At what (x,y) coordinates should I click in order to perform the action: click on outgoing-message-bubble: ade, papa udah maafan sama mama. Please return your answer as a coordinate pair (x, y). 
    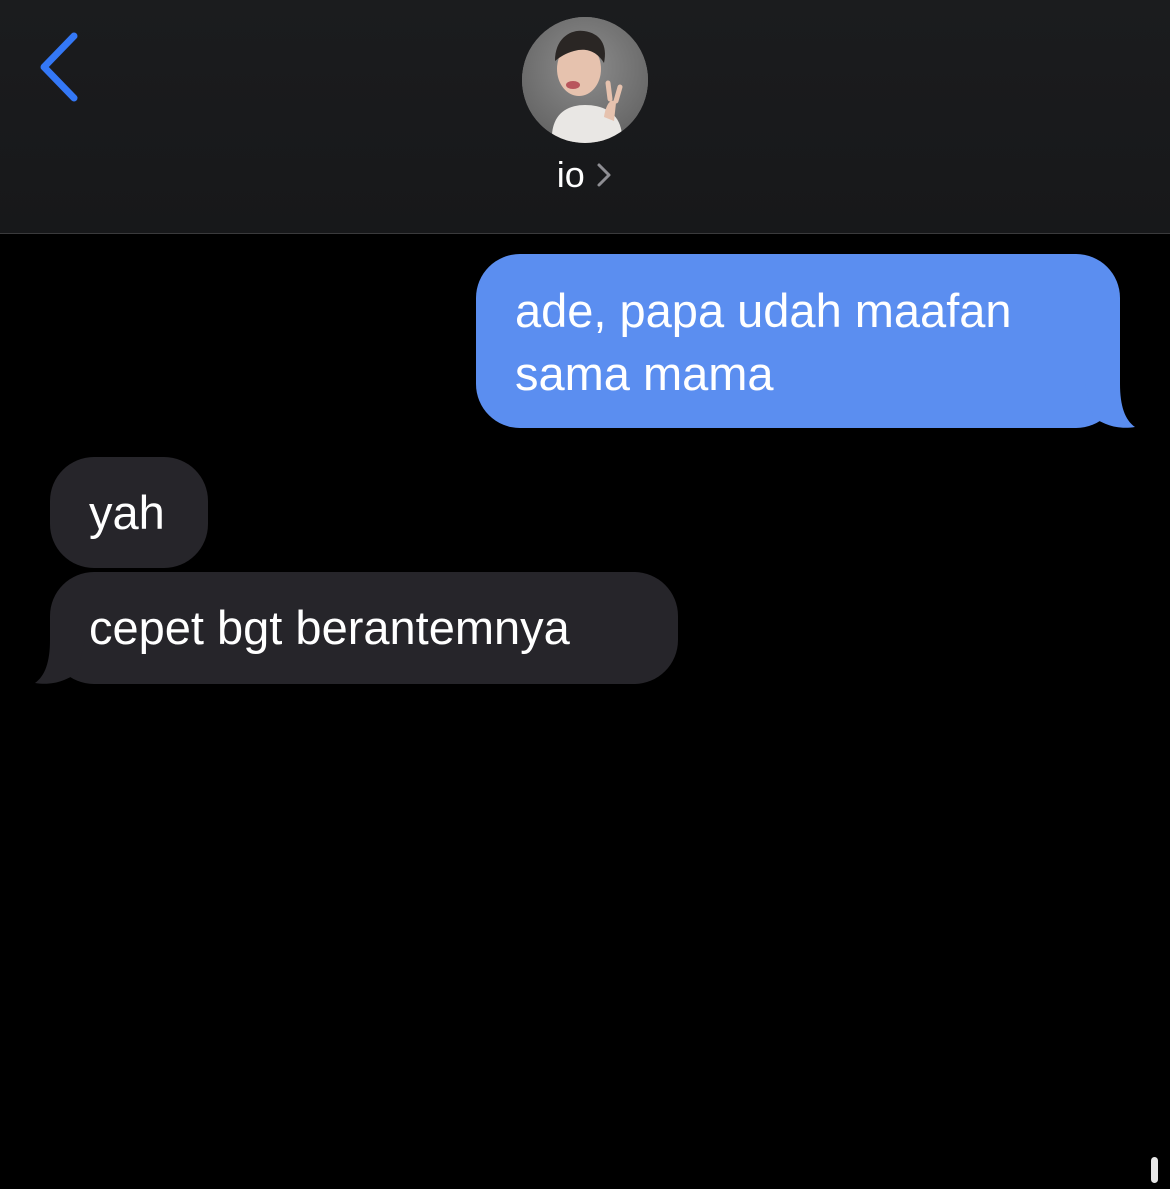
    Looking at the image, I should click on (798, 341).